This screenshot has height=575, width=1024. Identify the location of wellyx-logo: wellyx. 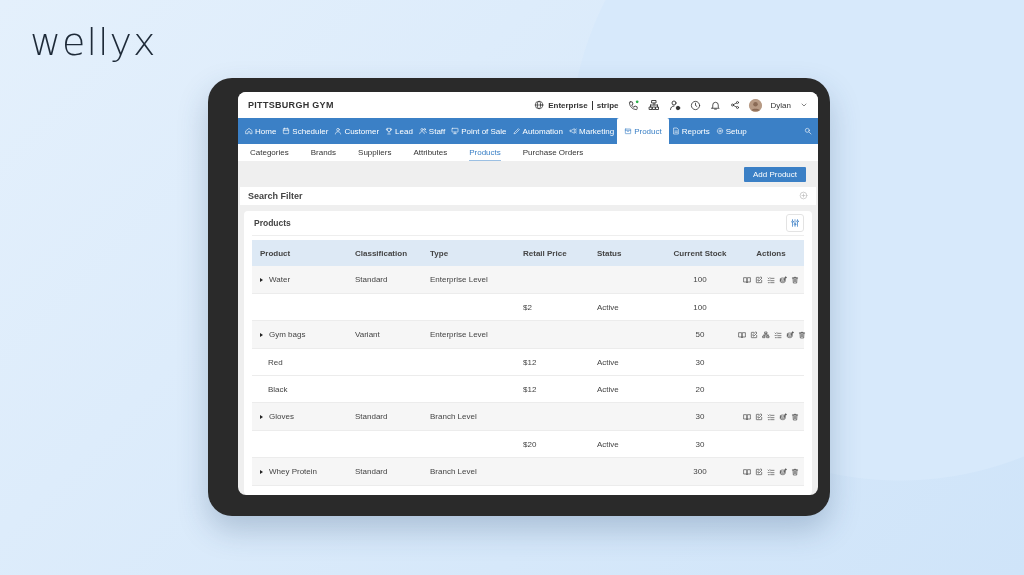
(93, 42).